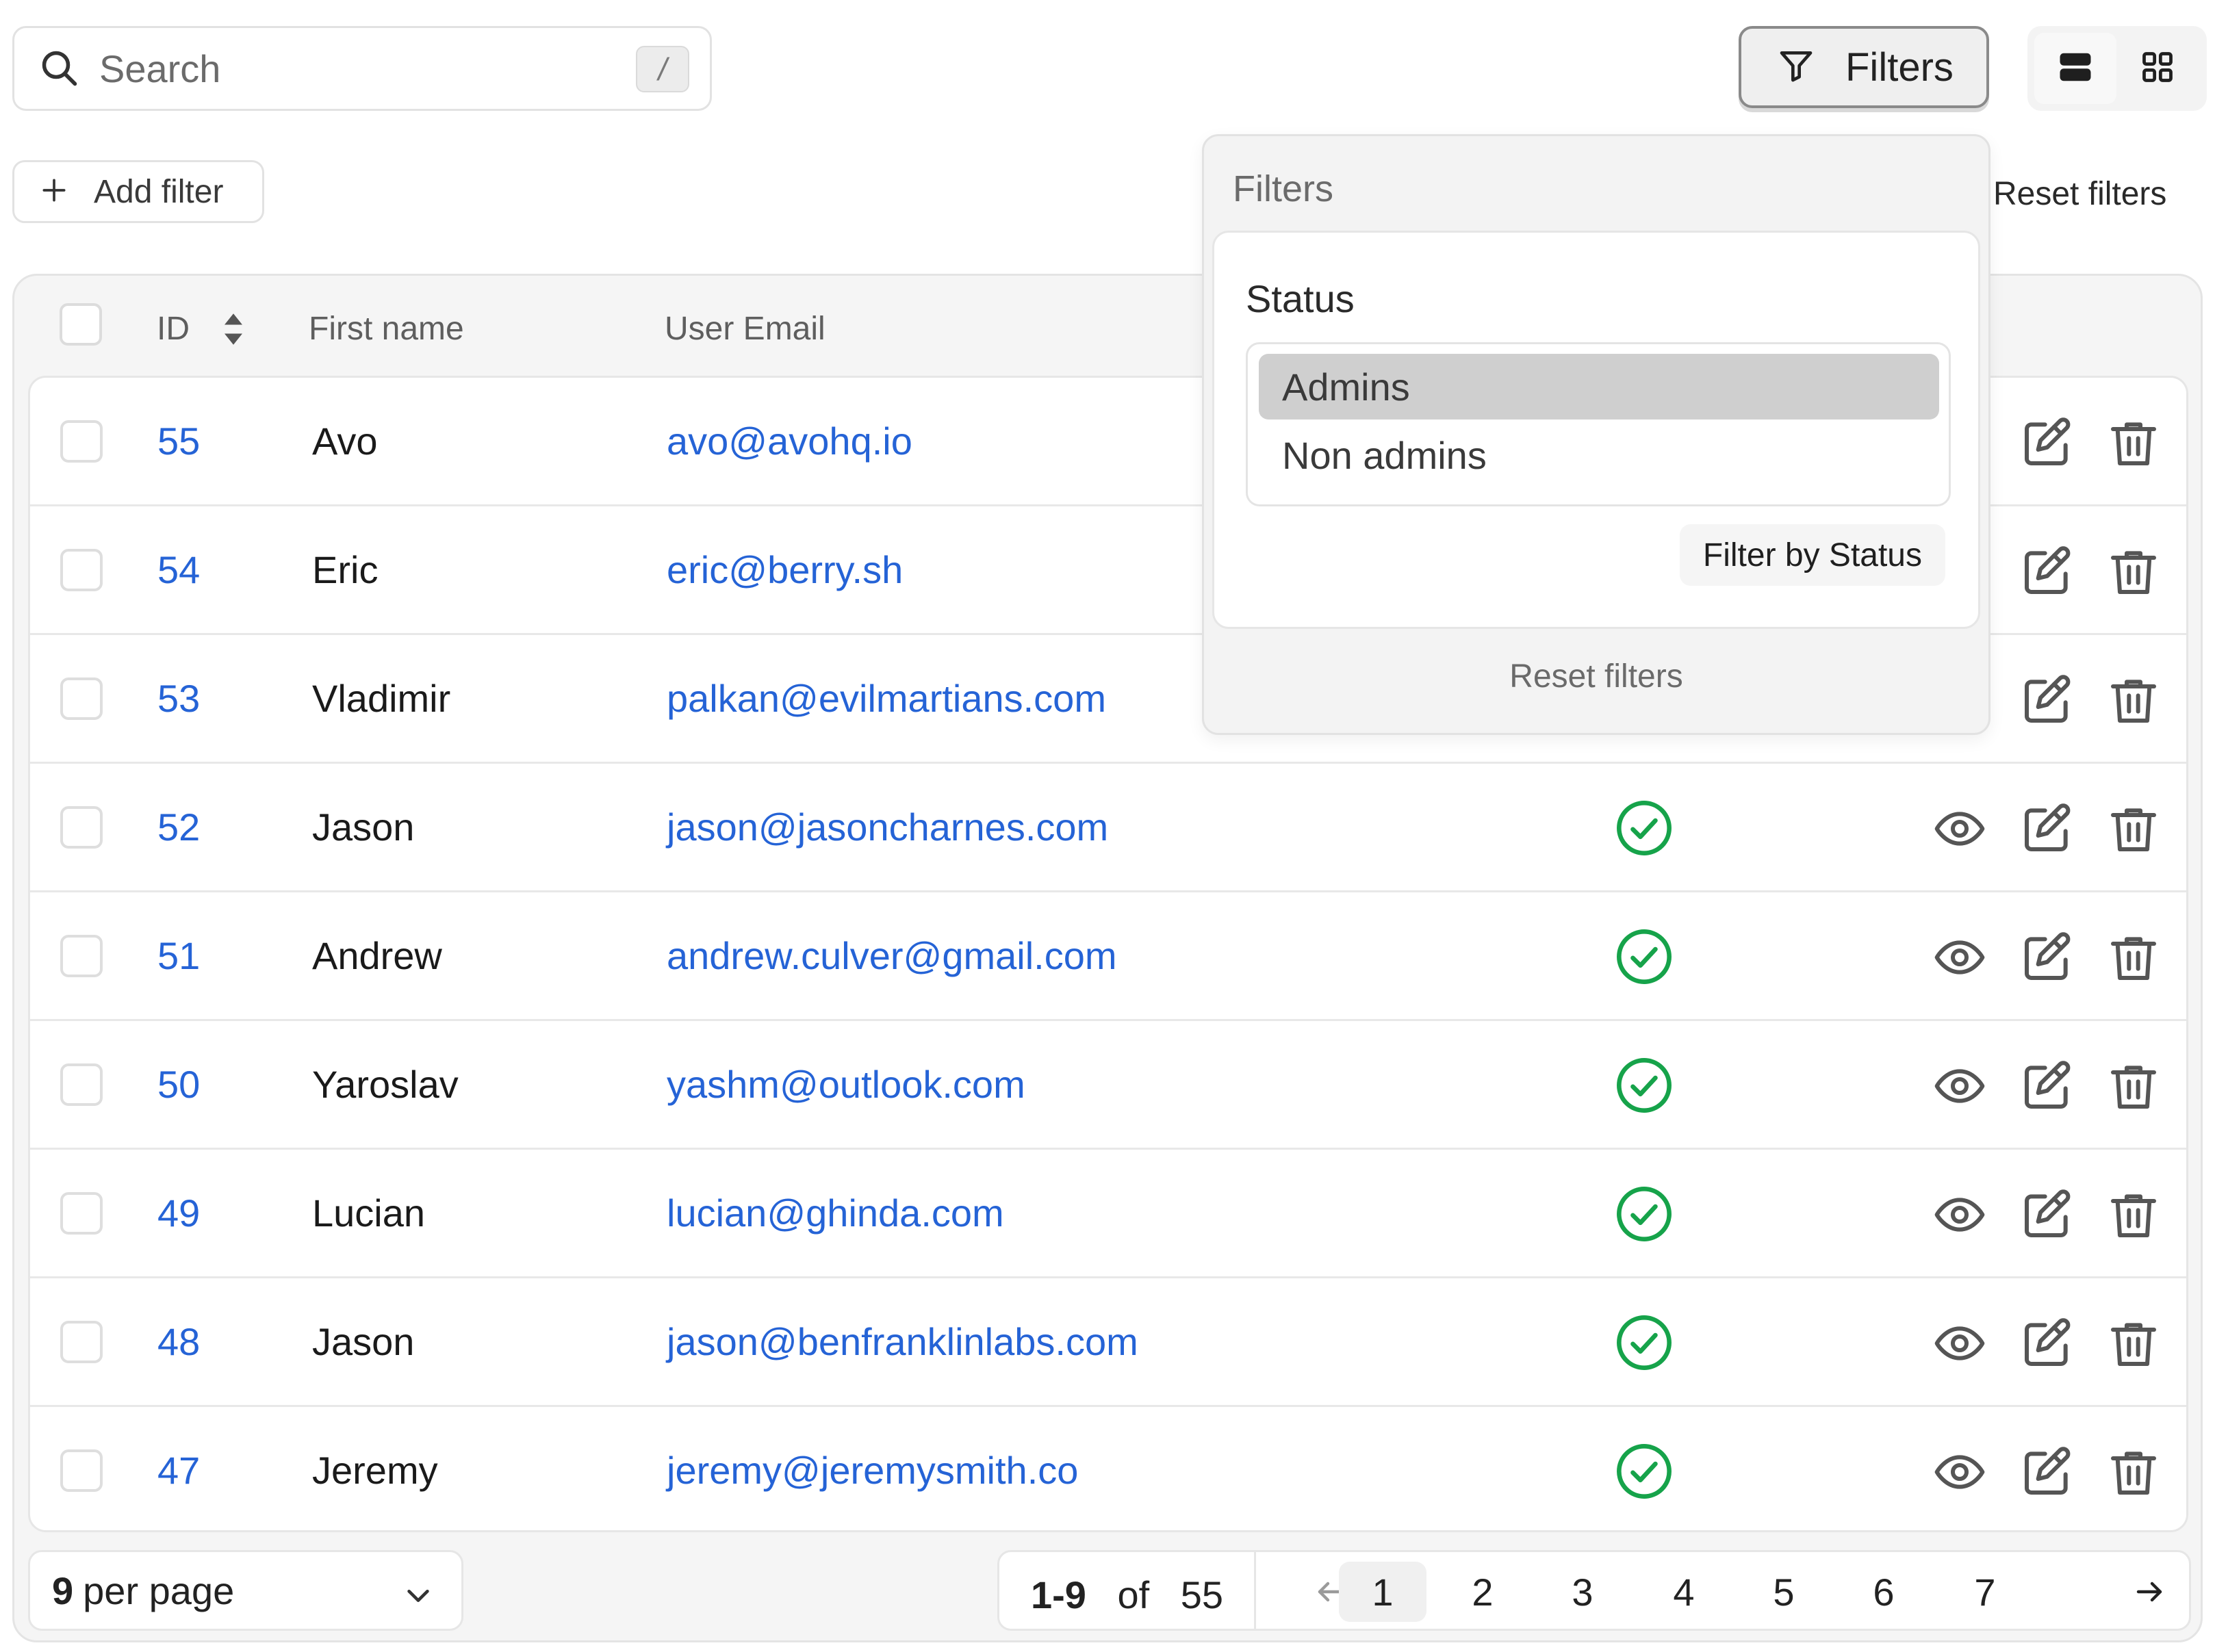 The height and width of the screenshot is (1652, 2215). Describe the element at coordinates (245, 1590) in the screenshot. I see `per-page-select: 9 per page` at that location.